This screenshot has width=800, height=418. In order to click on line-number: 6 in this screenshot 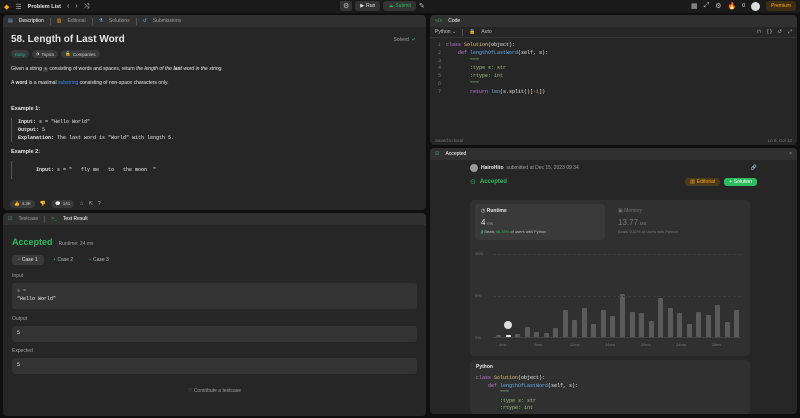, I will do `click(439, 83)`.